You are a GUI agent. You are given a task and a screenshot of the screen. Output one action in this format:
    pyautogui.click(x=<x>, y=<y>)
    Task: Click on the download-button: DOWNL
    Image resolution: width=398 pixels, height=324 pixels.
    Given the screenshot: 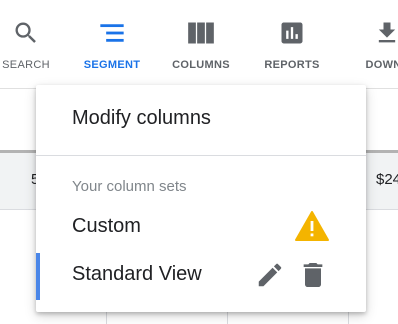 What is the action you would take?
    pyautogui.click(x=370, y=44)
    